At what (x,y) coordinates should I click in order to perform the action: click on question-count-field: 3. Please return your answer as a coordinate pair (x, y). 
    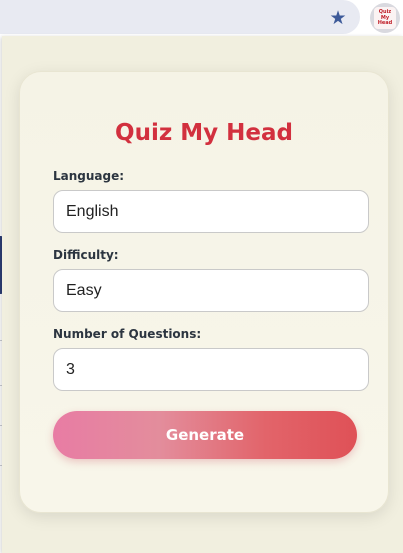
    Looking at the image, I should click on (211, 369).